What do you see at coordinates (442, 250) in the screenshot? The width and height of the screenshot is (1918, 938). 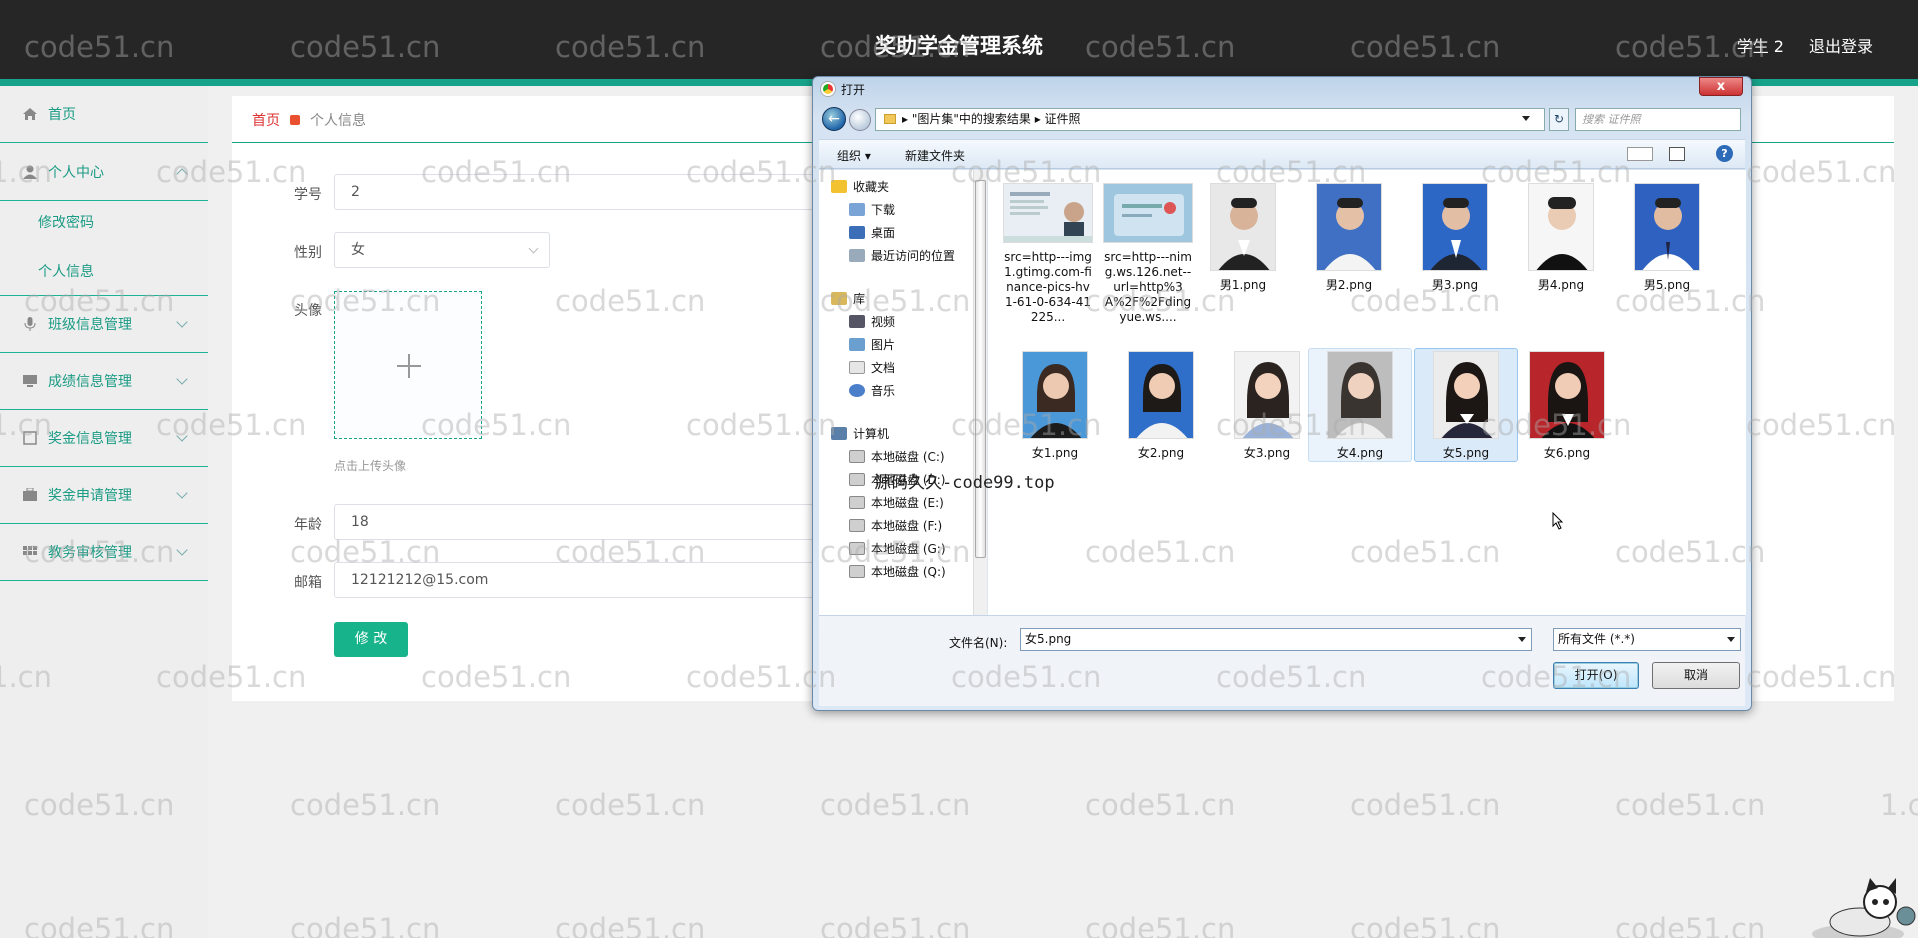 I see `gender-select: 女` at bounding box center [442, 250].